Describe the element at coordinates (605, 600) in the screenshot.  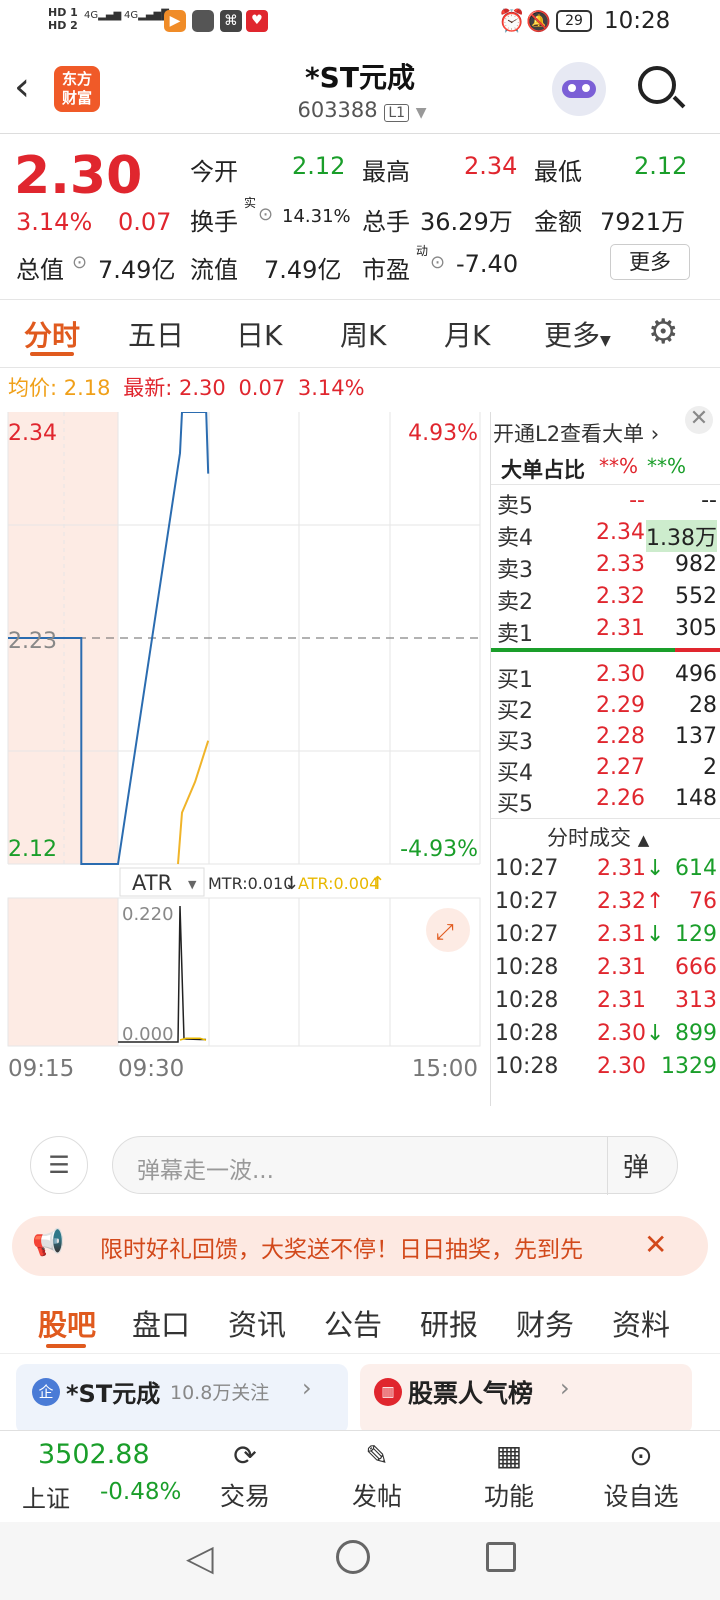
I see `ask-row: 卖2 2.32 552` at that location.